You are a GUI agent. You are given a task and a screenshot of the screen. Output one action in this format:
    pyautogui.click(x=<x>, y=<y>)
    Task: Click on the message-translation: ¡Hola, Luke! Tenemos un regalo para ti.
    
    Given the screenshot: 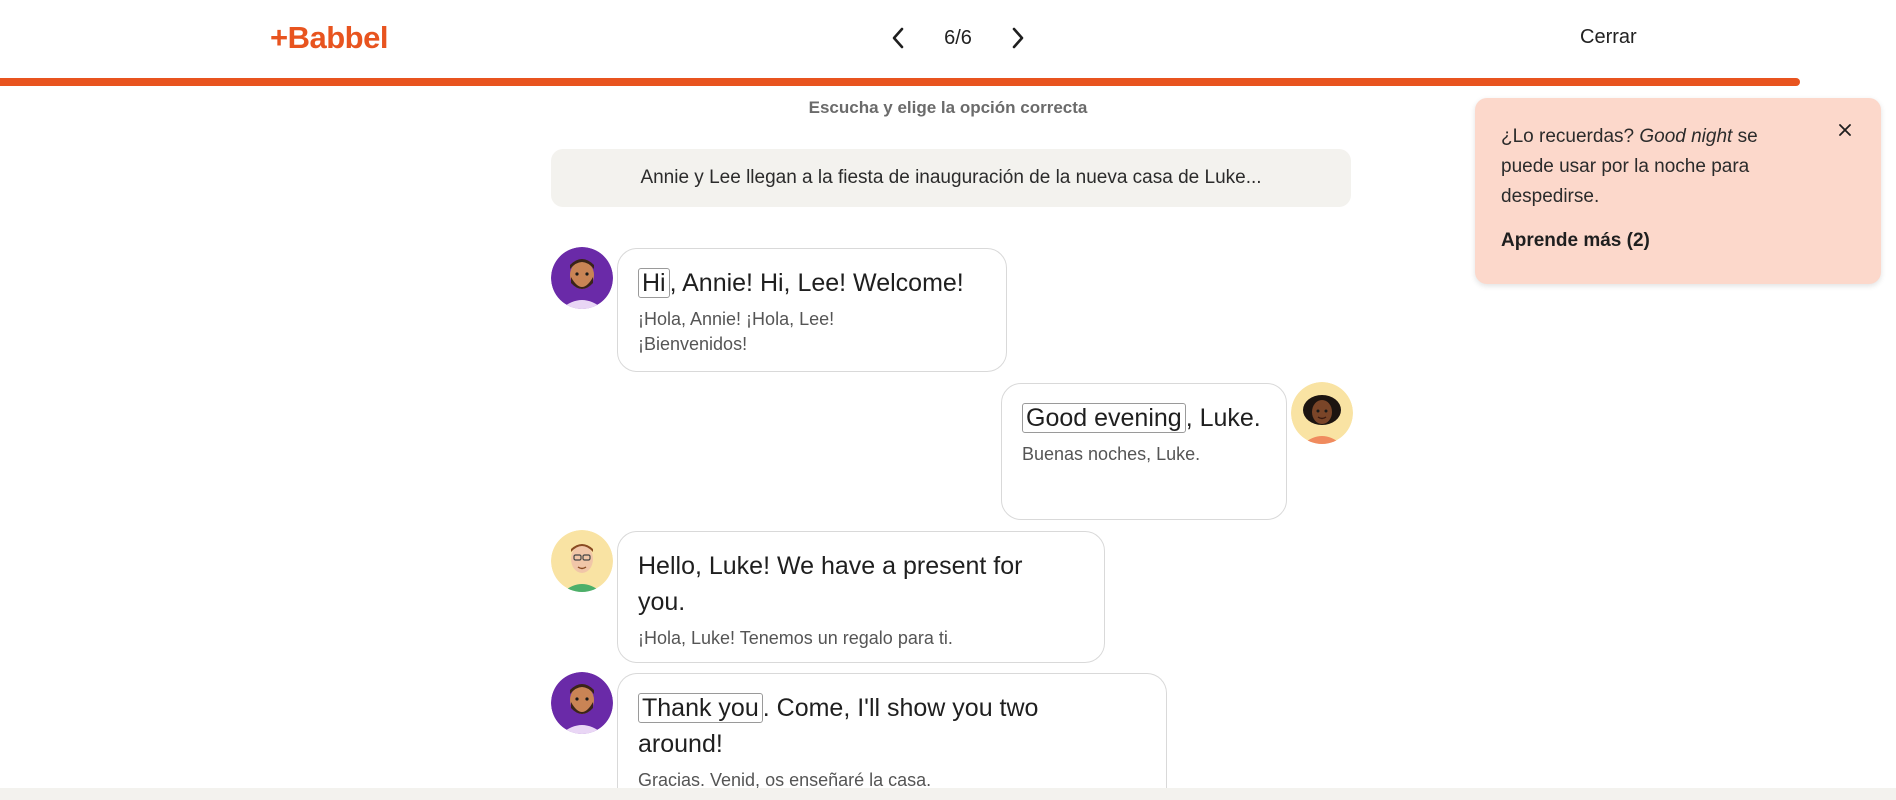 What is the action you would take?
    pyautogui.click(x=795, y=638)
    